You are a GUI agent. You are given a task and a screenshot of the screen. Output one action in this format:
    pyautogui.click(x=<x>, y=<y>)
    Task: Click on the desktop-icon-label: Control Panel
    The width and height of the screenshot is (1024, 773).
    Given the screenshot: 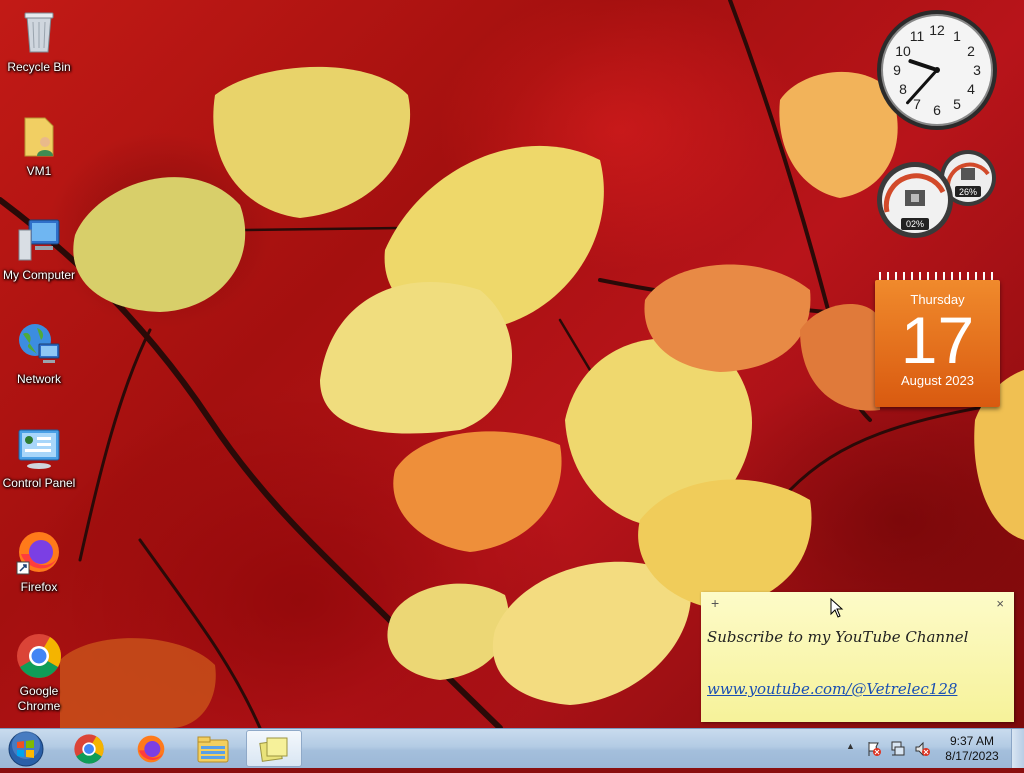 What is the action you would take?
    pyautogui.click(x=39, y=483)
    